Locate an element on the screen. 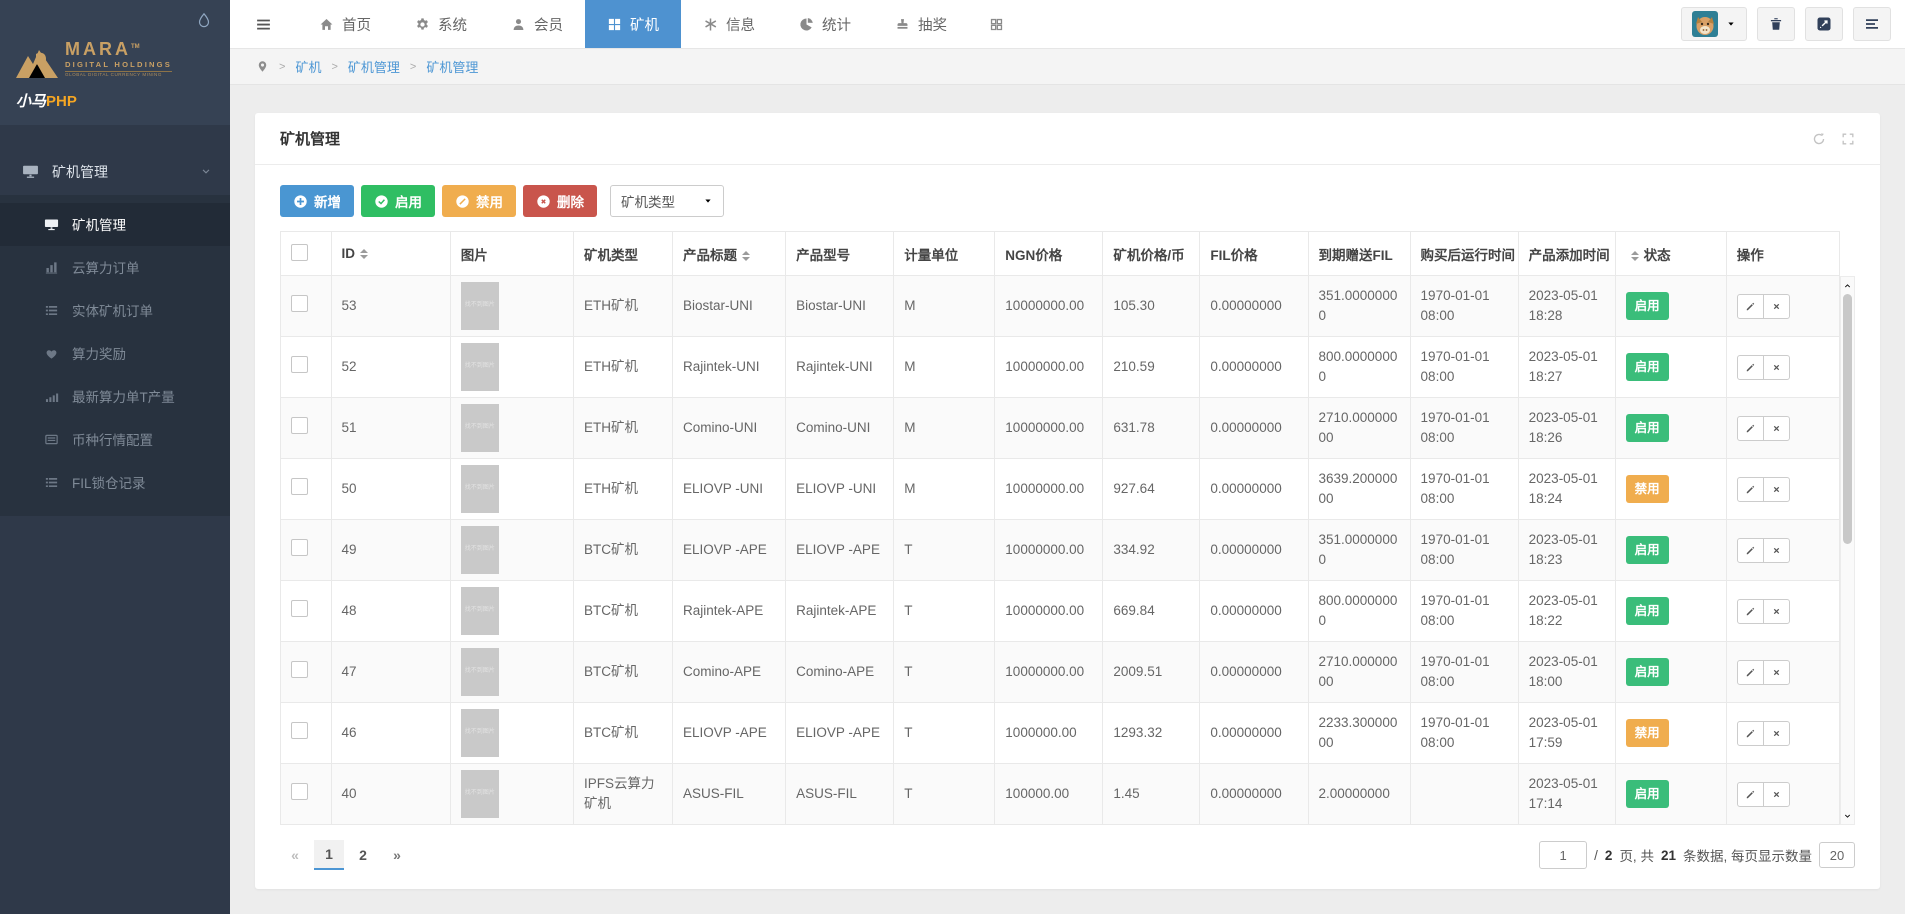 The image size is (1905, 914). disc-x-icon is located at coordinates (543, 201).